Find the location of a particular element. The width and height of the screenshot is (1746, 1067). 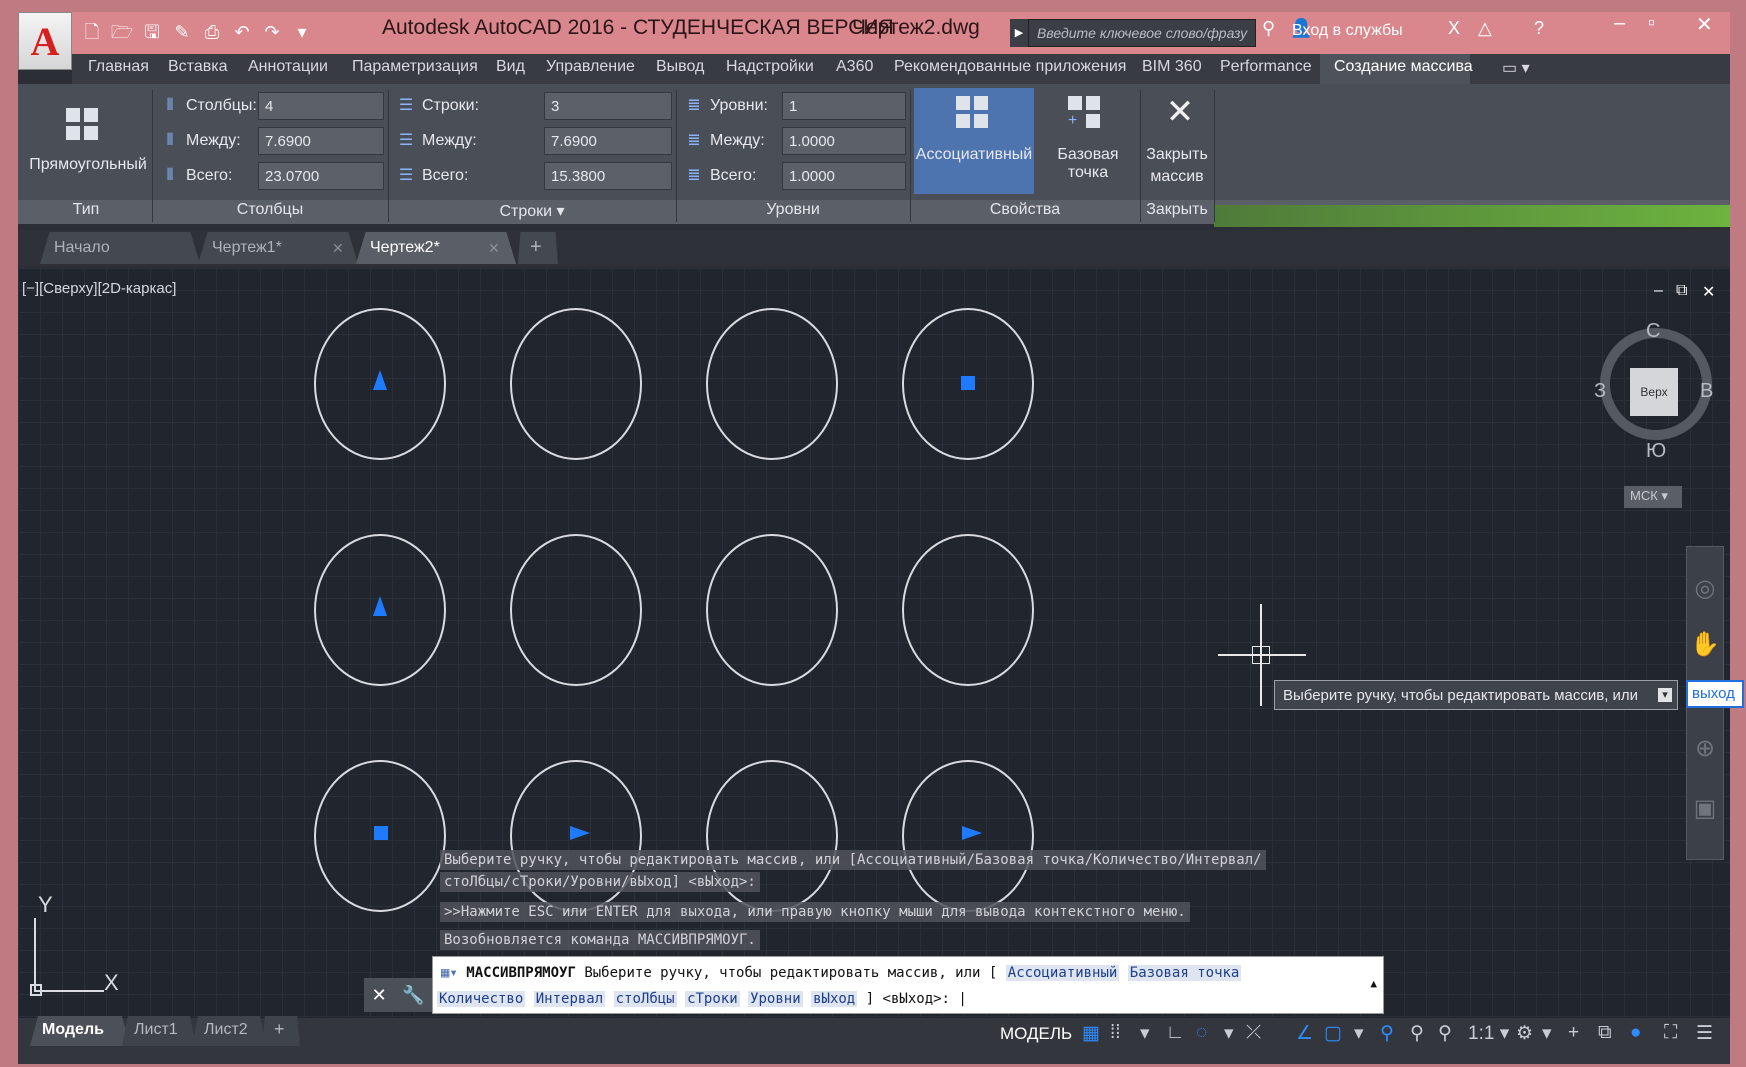

column-spacing-grip is located at coordinates (580, 833).